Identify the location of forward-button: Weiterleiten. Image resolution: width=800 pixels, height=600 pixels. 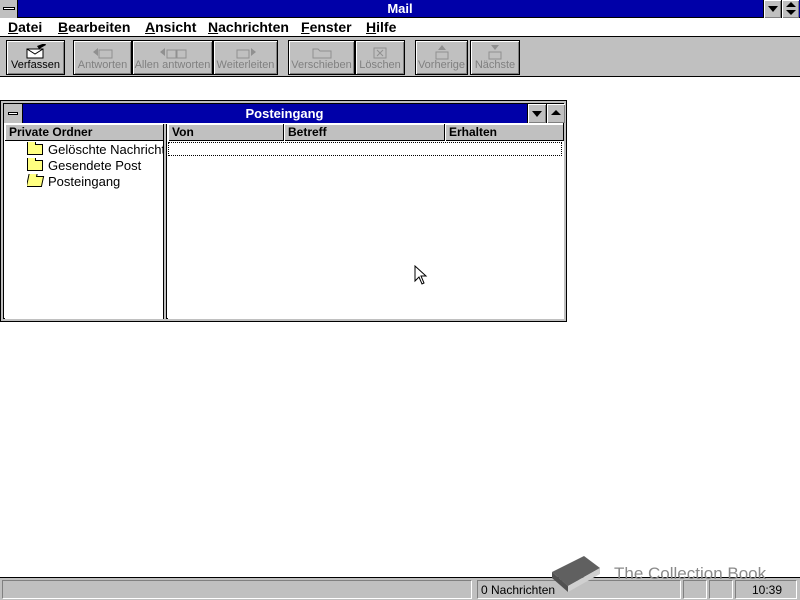
(245, 57).